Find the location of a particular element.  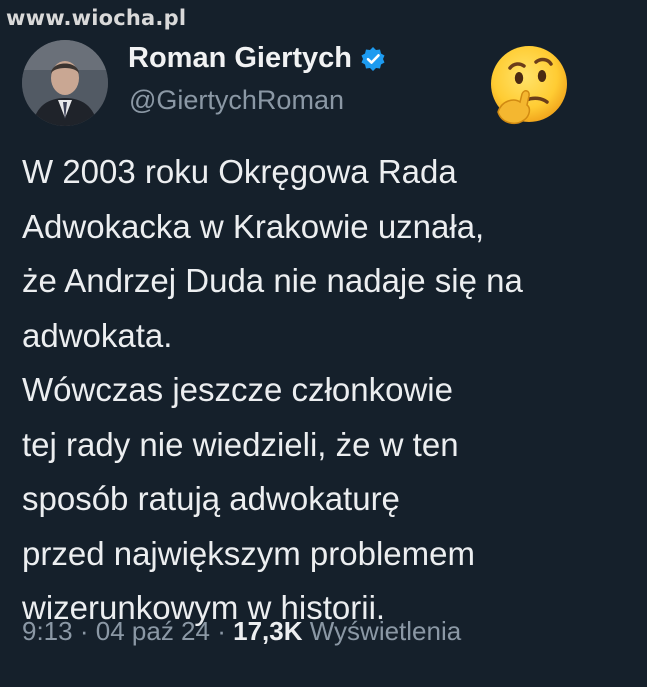

avatar is located at coordinates (65, 83).